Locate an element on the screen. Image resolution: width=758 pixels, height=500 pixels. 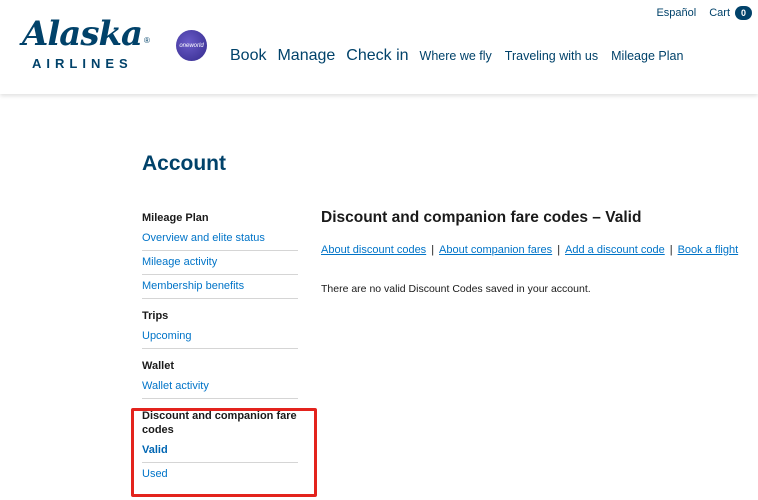
sidebar-item-upcoming: Upcoming is located at coordinates (220, 337).